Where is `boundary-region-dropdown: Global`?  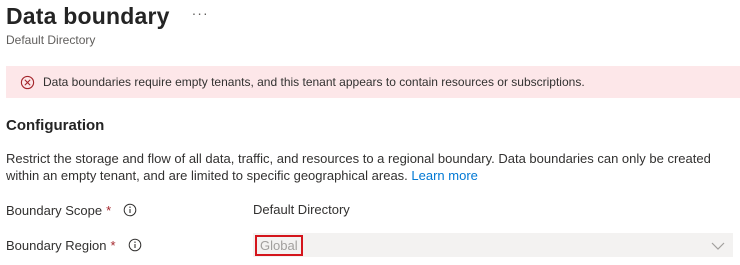 boundary-region-dropdown: Global is located at coordinates (493, 245).